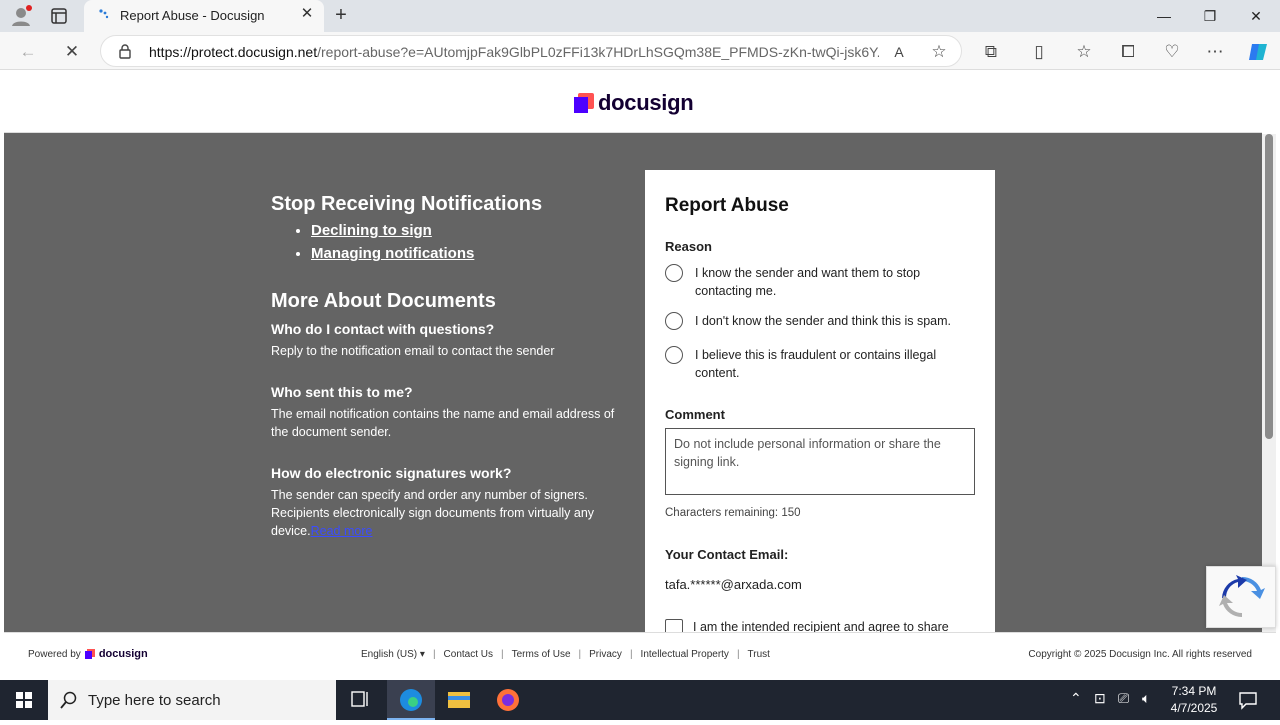 This screenshot has height=725, width=1280. I want to click on split-screen-icon: ▯, so click(1039, 52).